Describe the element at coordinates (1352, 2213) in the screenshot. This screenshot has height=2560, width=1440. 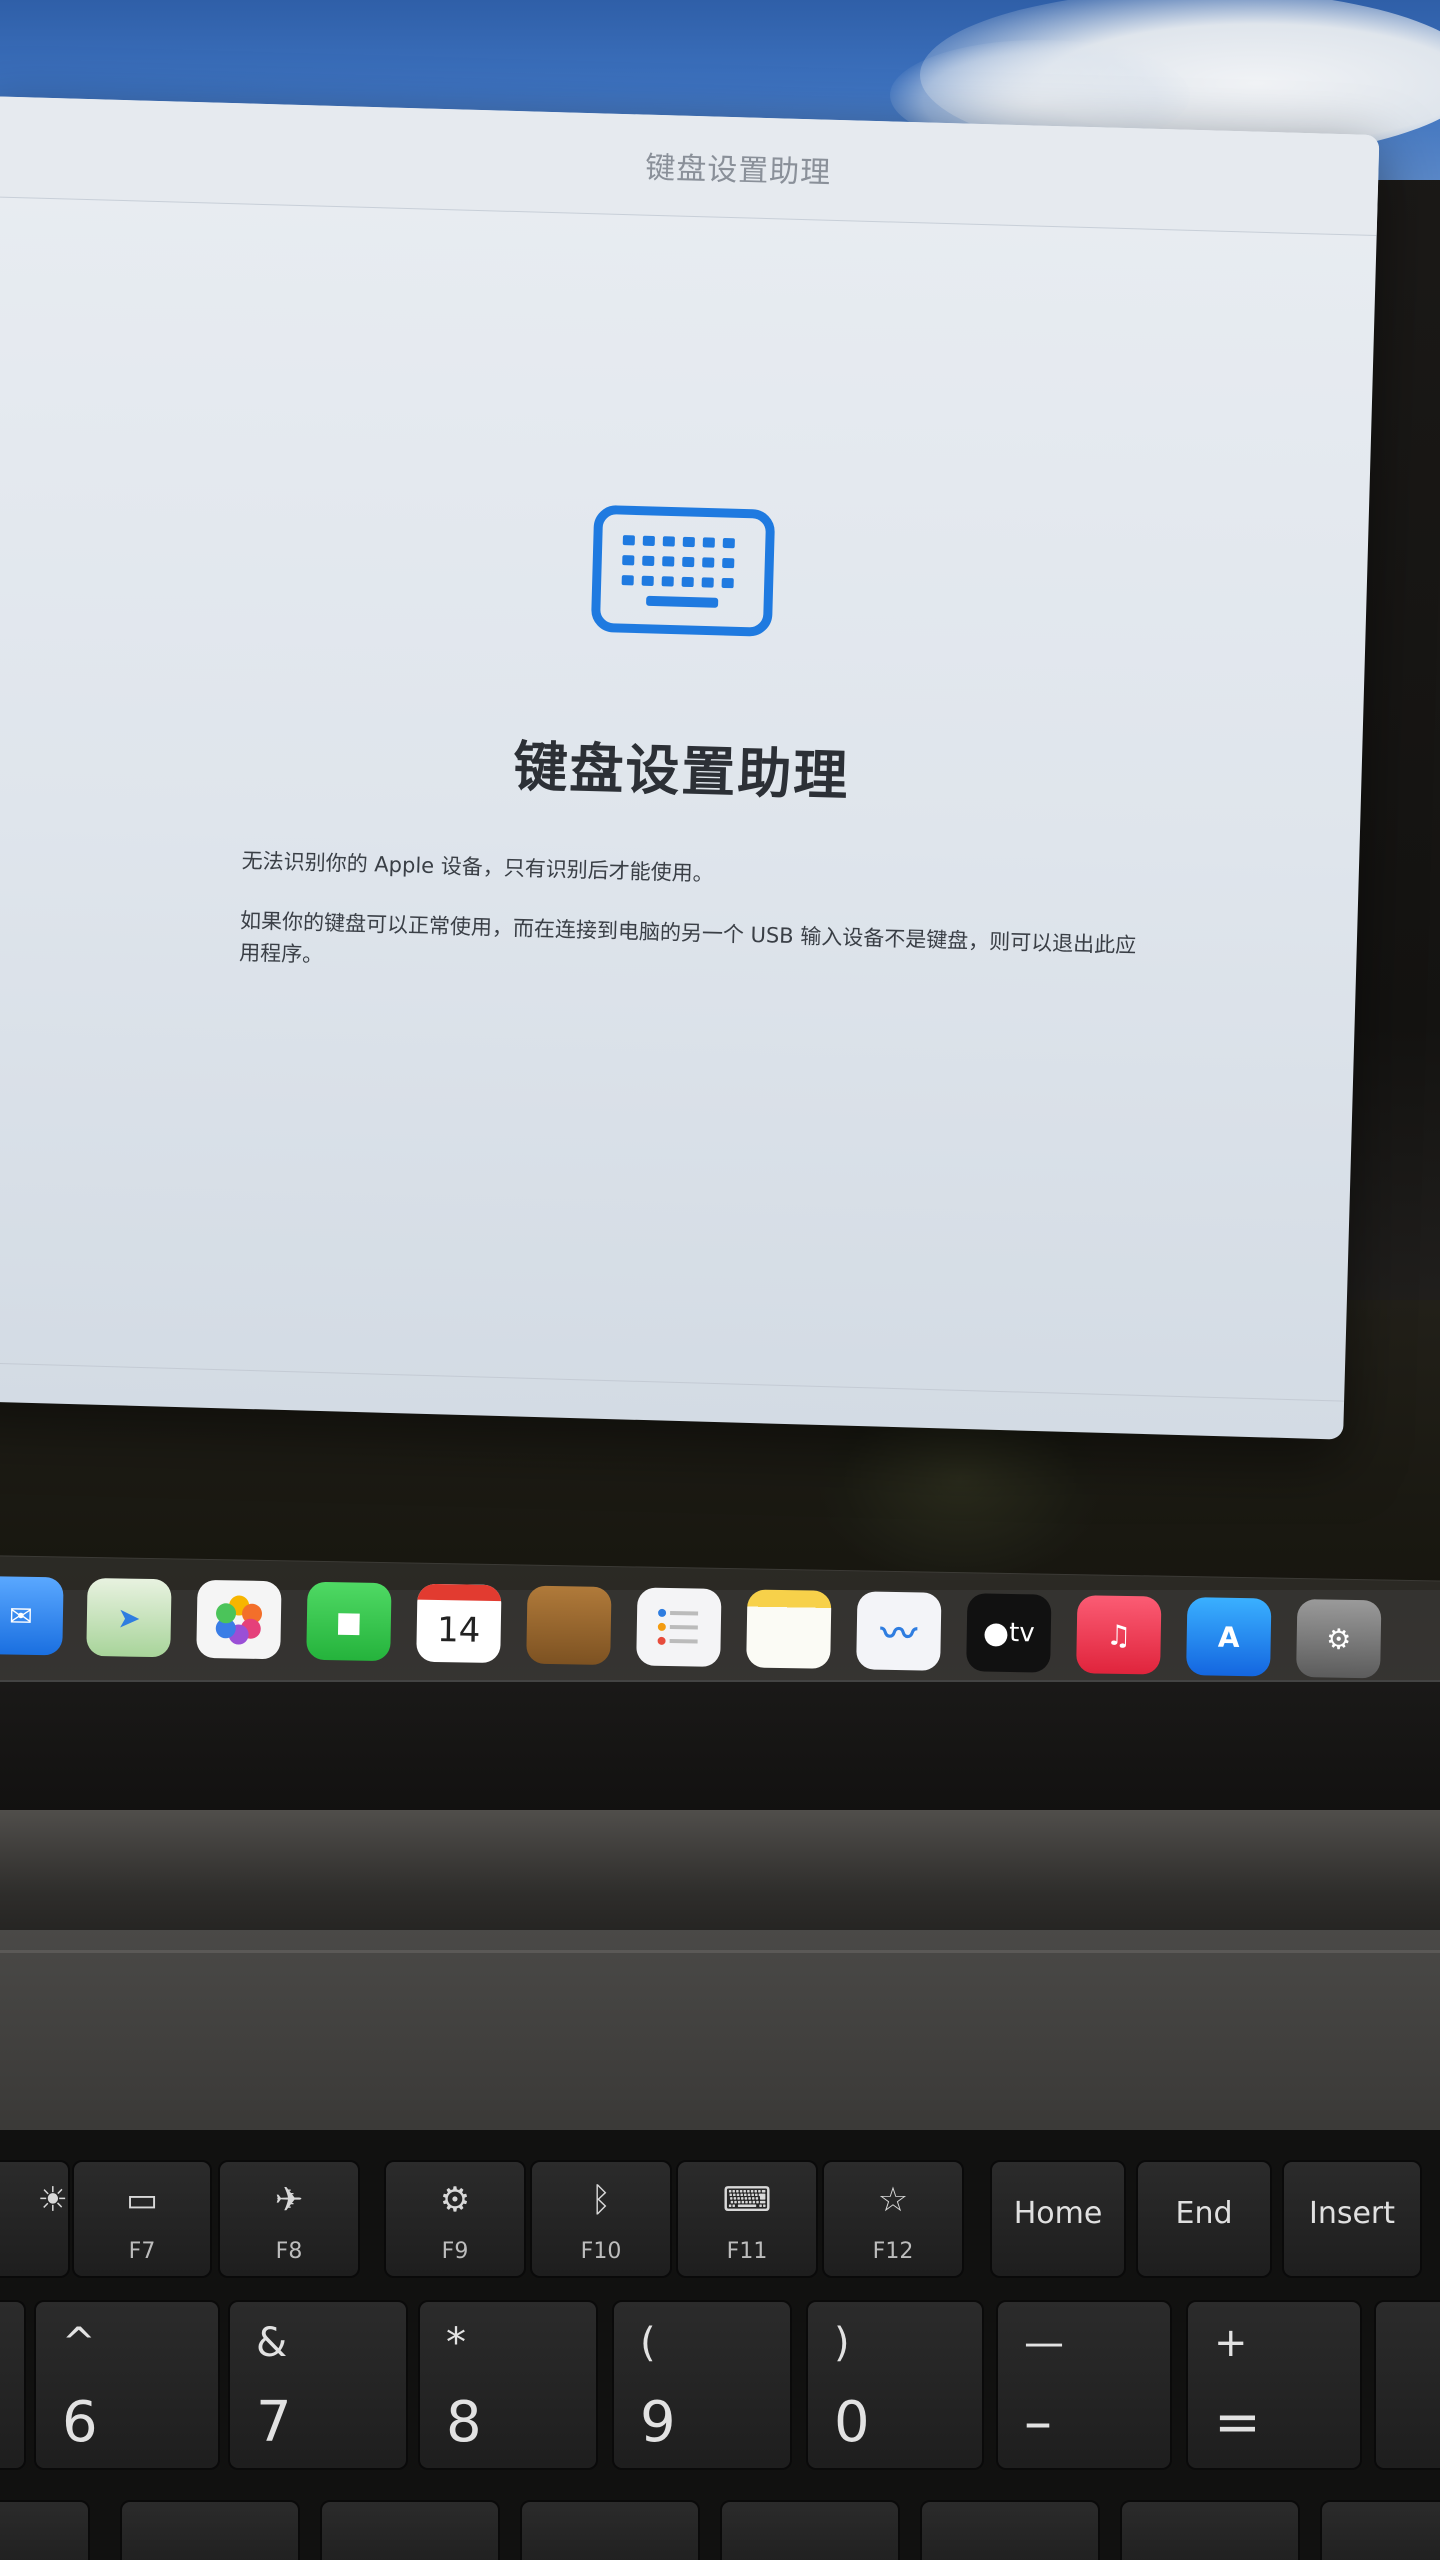
I see `key-label: Insert` at that location.